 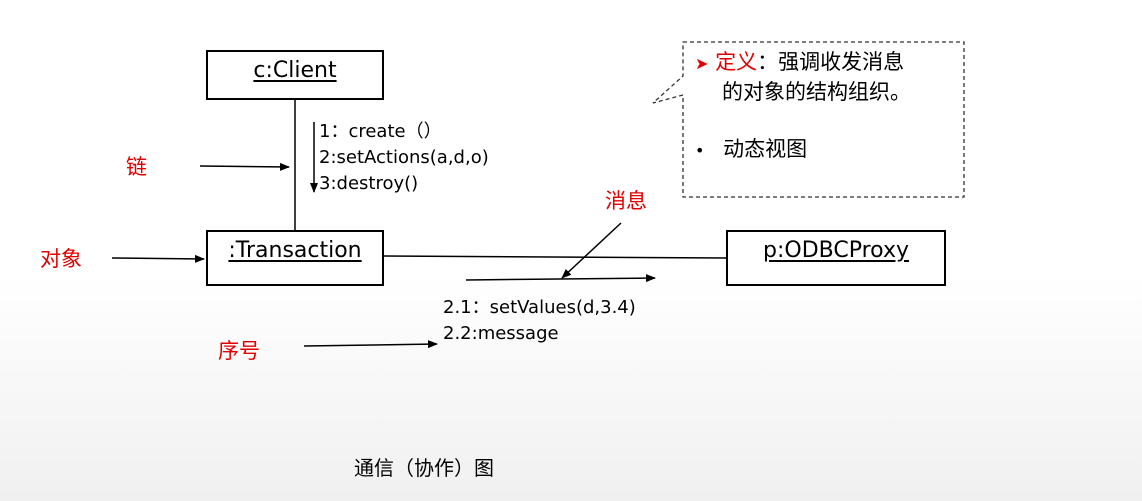 What do you see at coordinates (136, 167) in the screenshot?
I see `label-link: 链` at bounding box center [136, 167].